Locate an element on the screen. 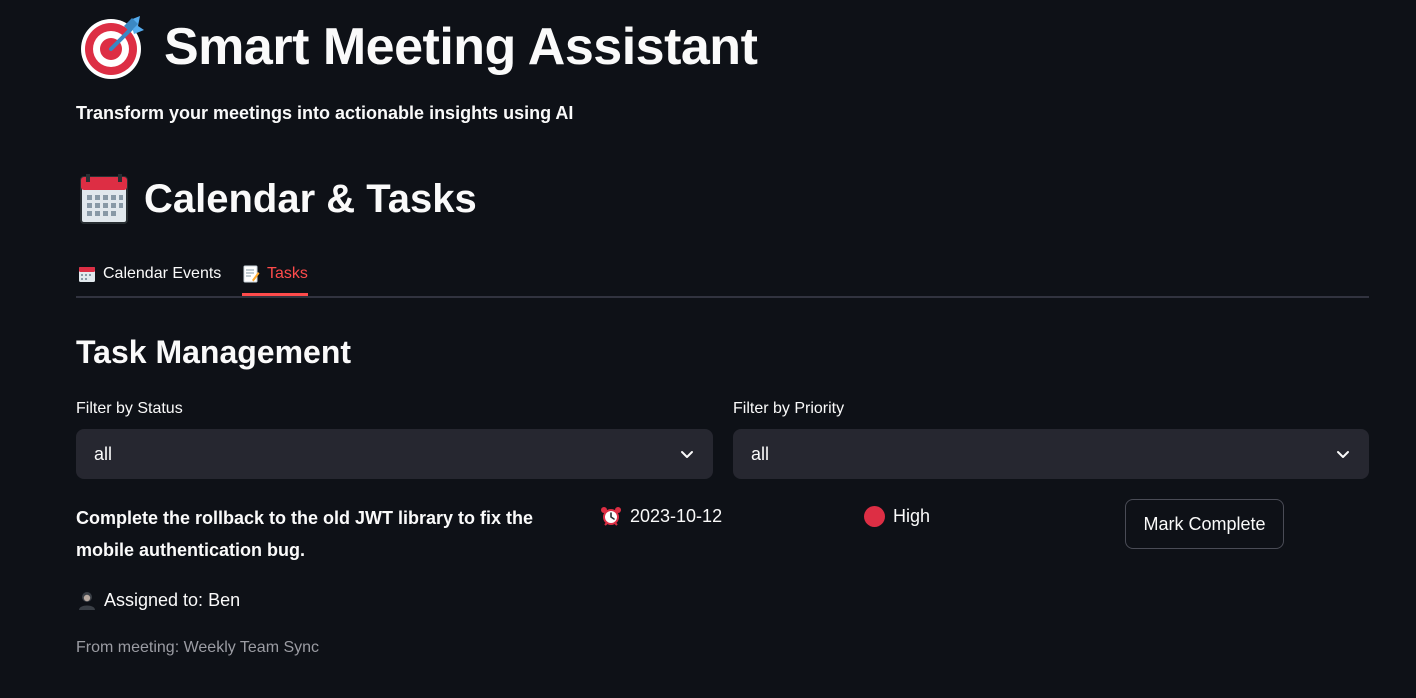 The width and height of the screenshot is (1416, 698). priority-filter-label: Filter by Priority is located at coordinates (789, 408).